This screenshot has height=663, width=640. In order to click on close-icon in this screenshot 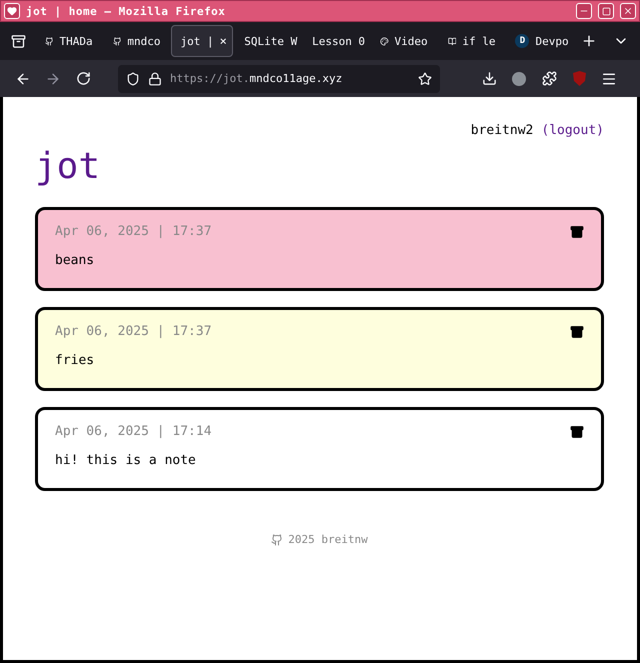, I will do `click(628, 11)`.